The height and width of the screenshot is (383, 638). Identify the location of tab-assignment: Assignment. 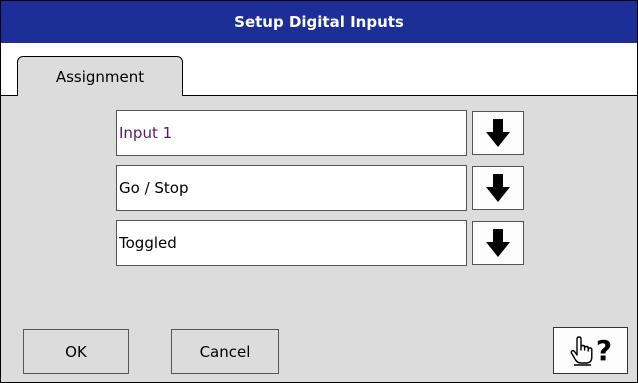
(100, 76).